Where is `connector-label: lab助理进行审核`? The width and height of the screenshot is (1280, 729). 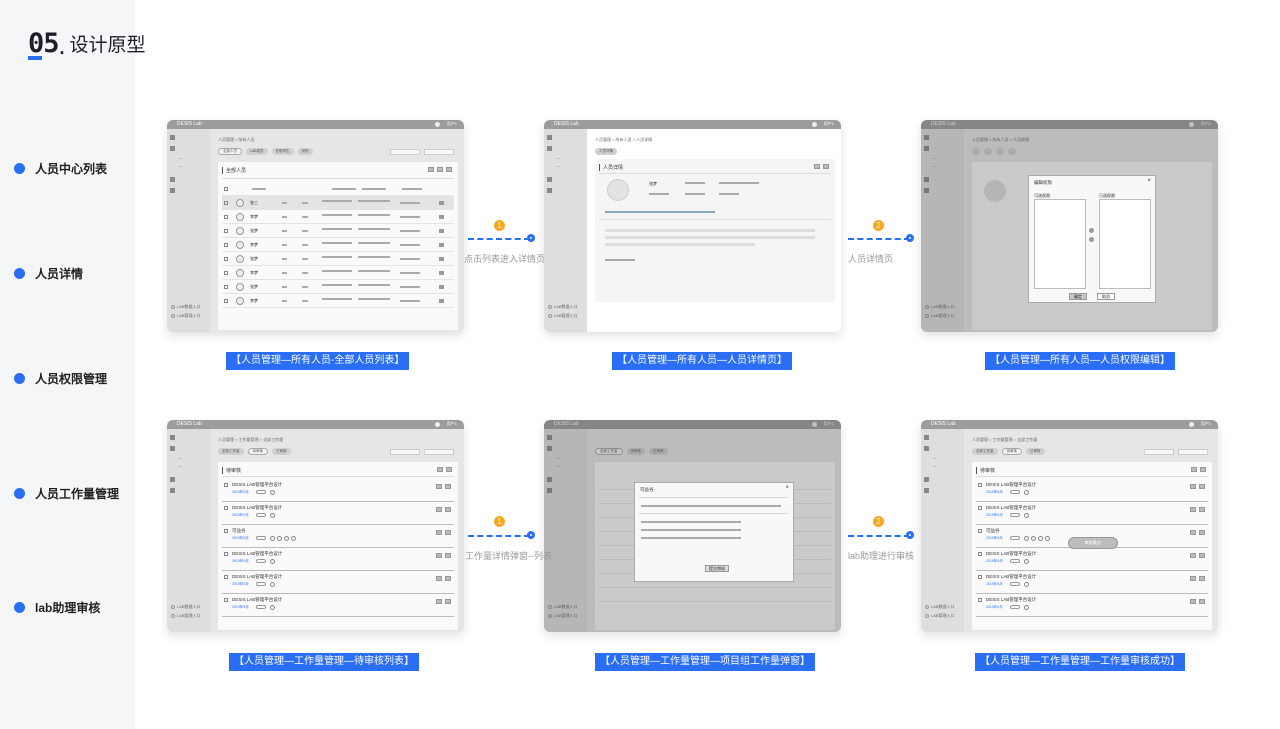
connector-label: lab助理进行审核 is located at coordinates (881, 556).